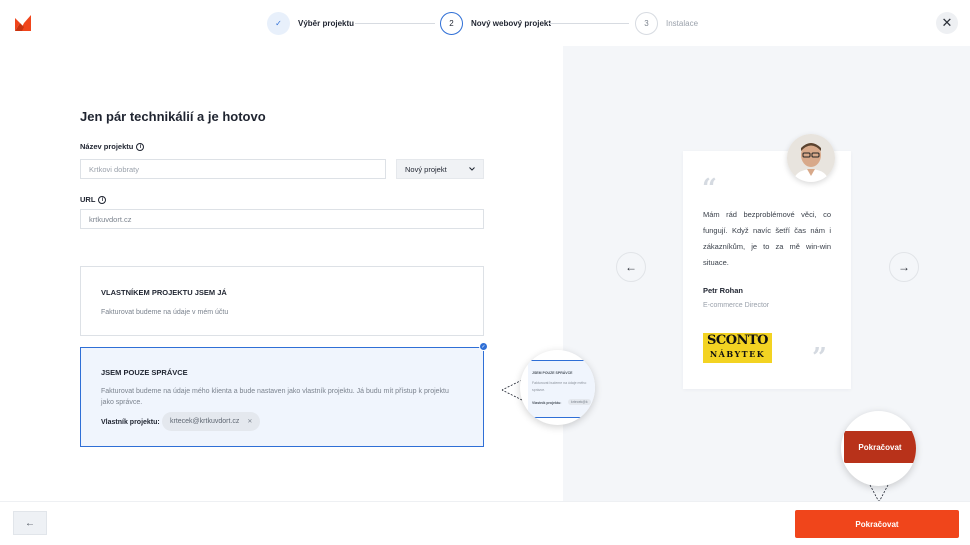  I want to click on owner-email-chip: krtecek@krtkuvdort.cz ✕, so click(211, 421).